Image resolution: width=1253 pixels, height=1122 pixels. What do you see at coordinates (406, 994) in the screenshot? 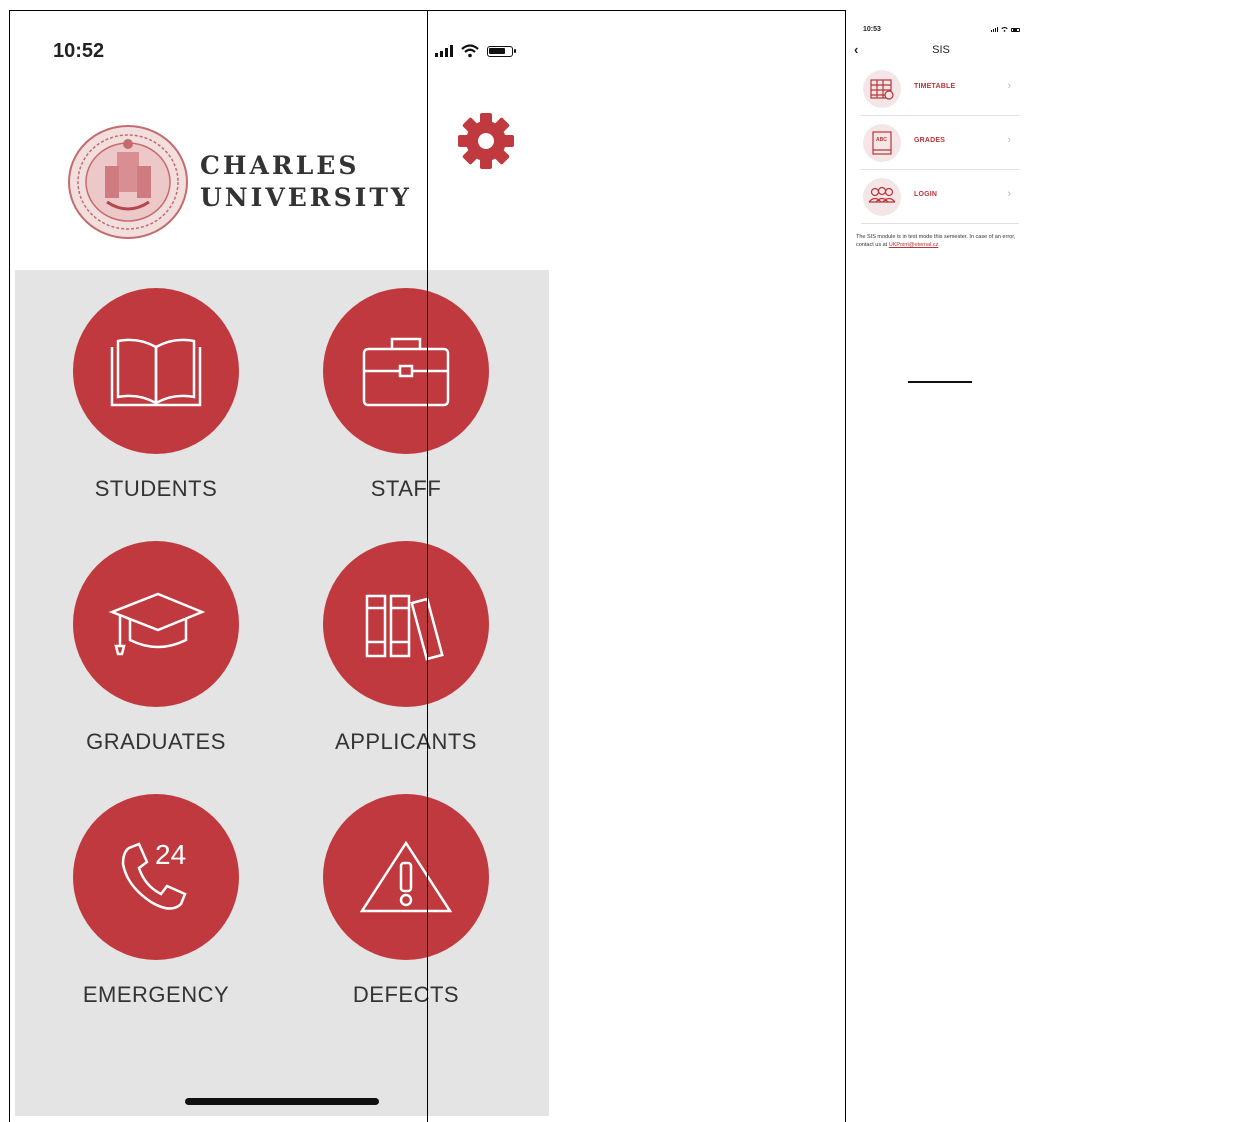
I see `tile-defects-label: DEFECTS` at bounding box center [406, 994].